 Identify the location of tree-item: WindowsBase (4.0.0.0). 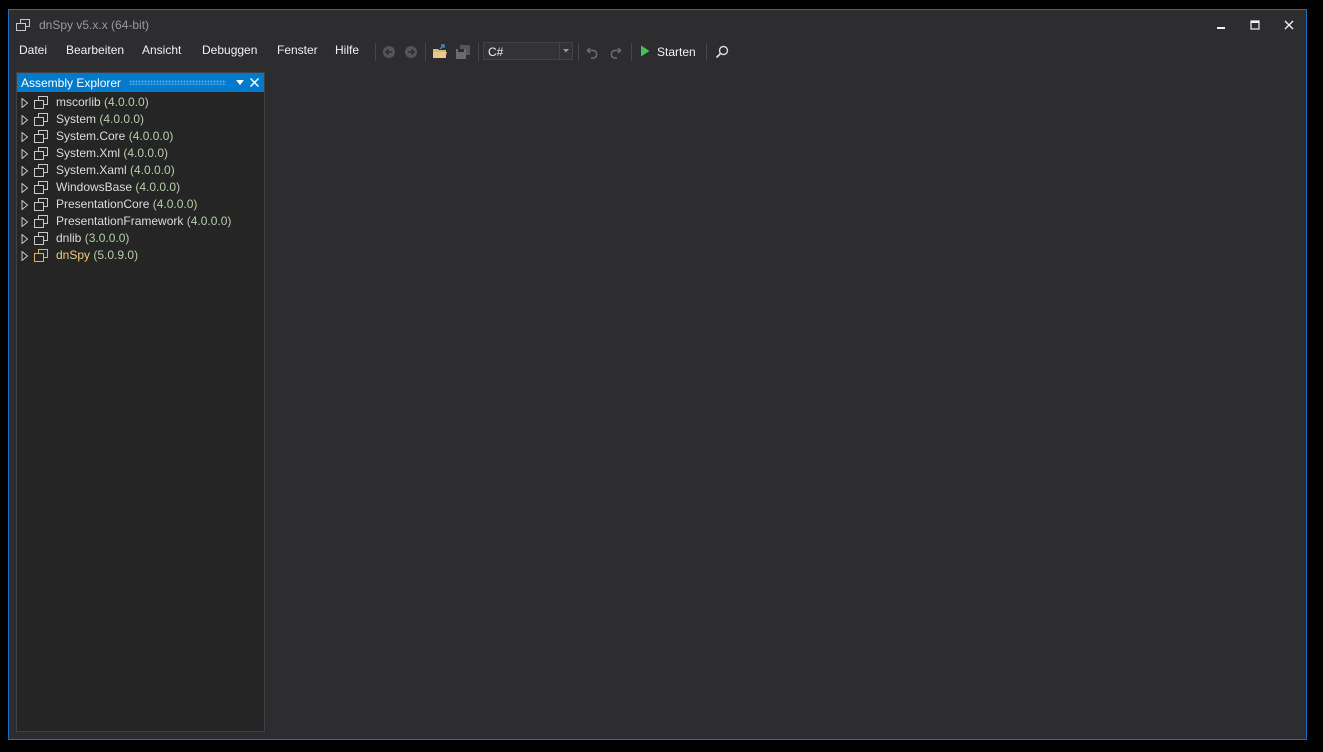
(140, 187).